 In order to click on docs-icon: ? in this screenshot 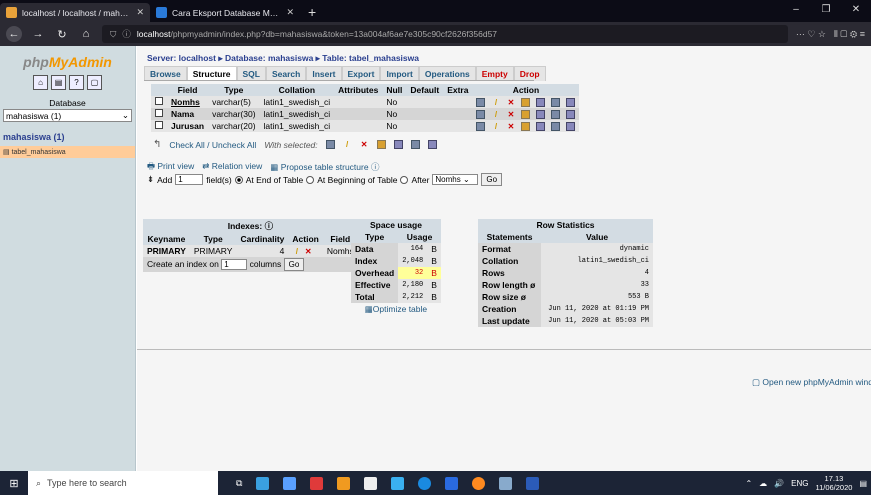, I will do `click(76, 82)`.